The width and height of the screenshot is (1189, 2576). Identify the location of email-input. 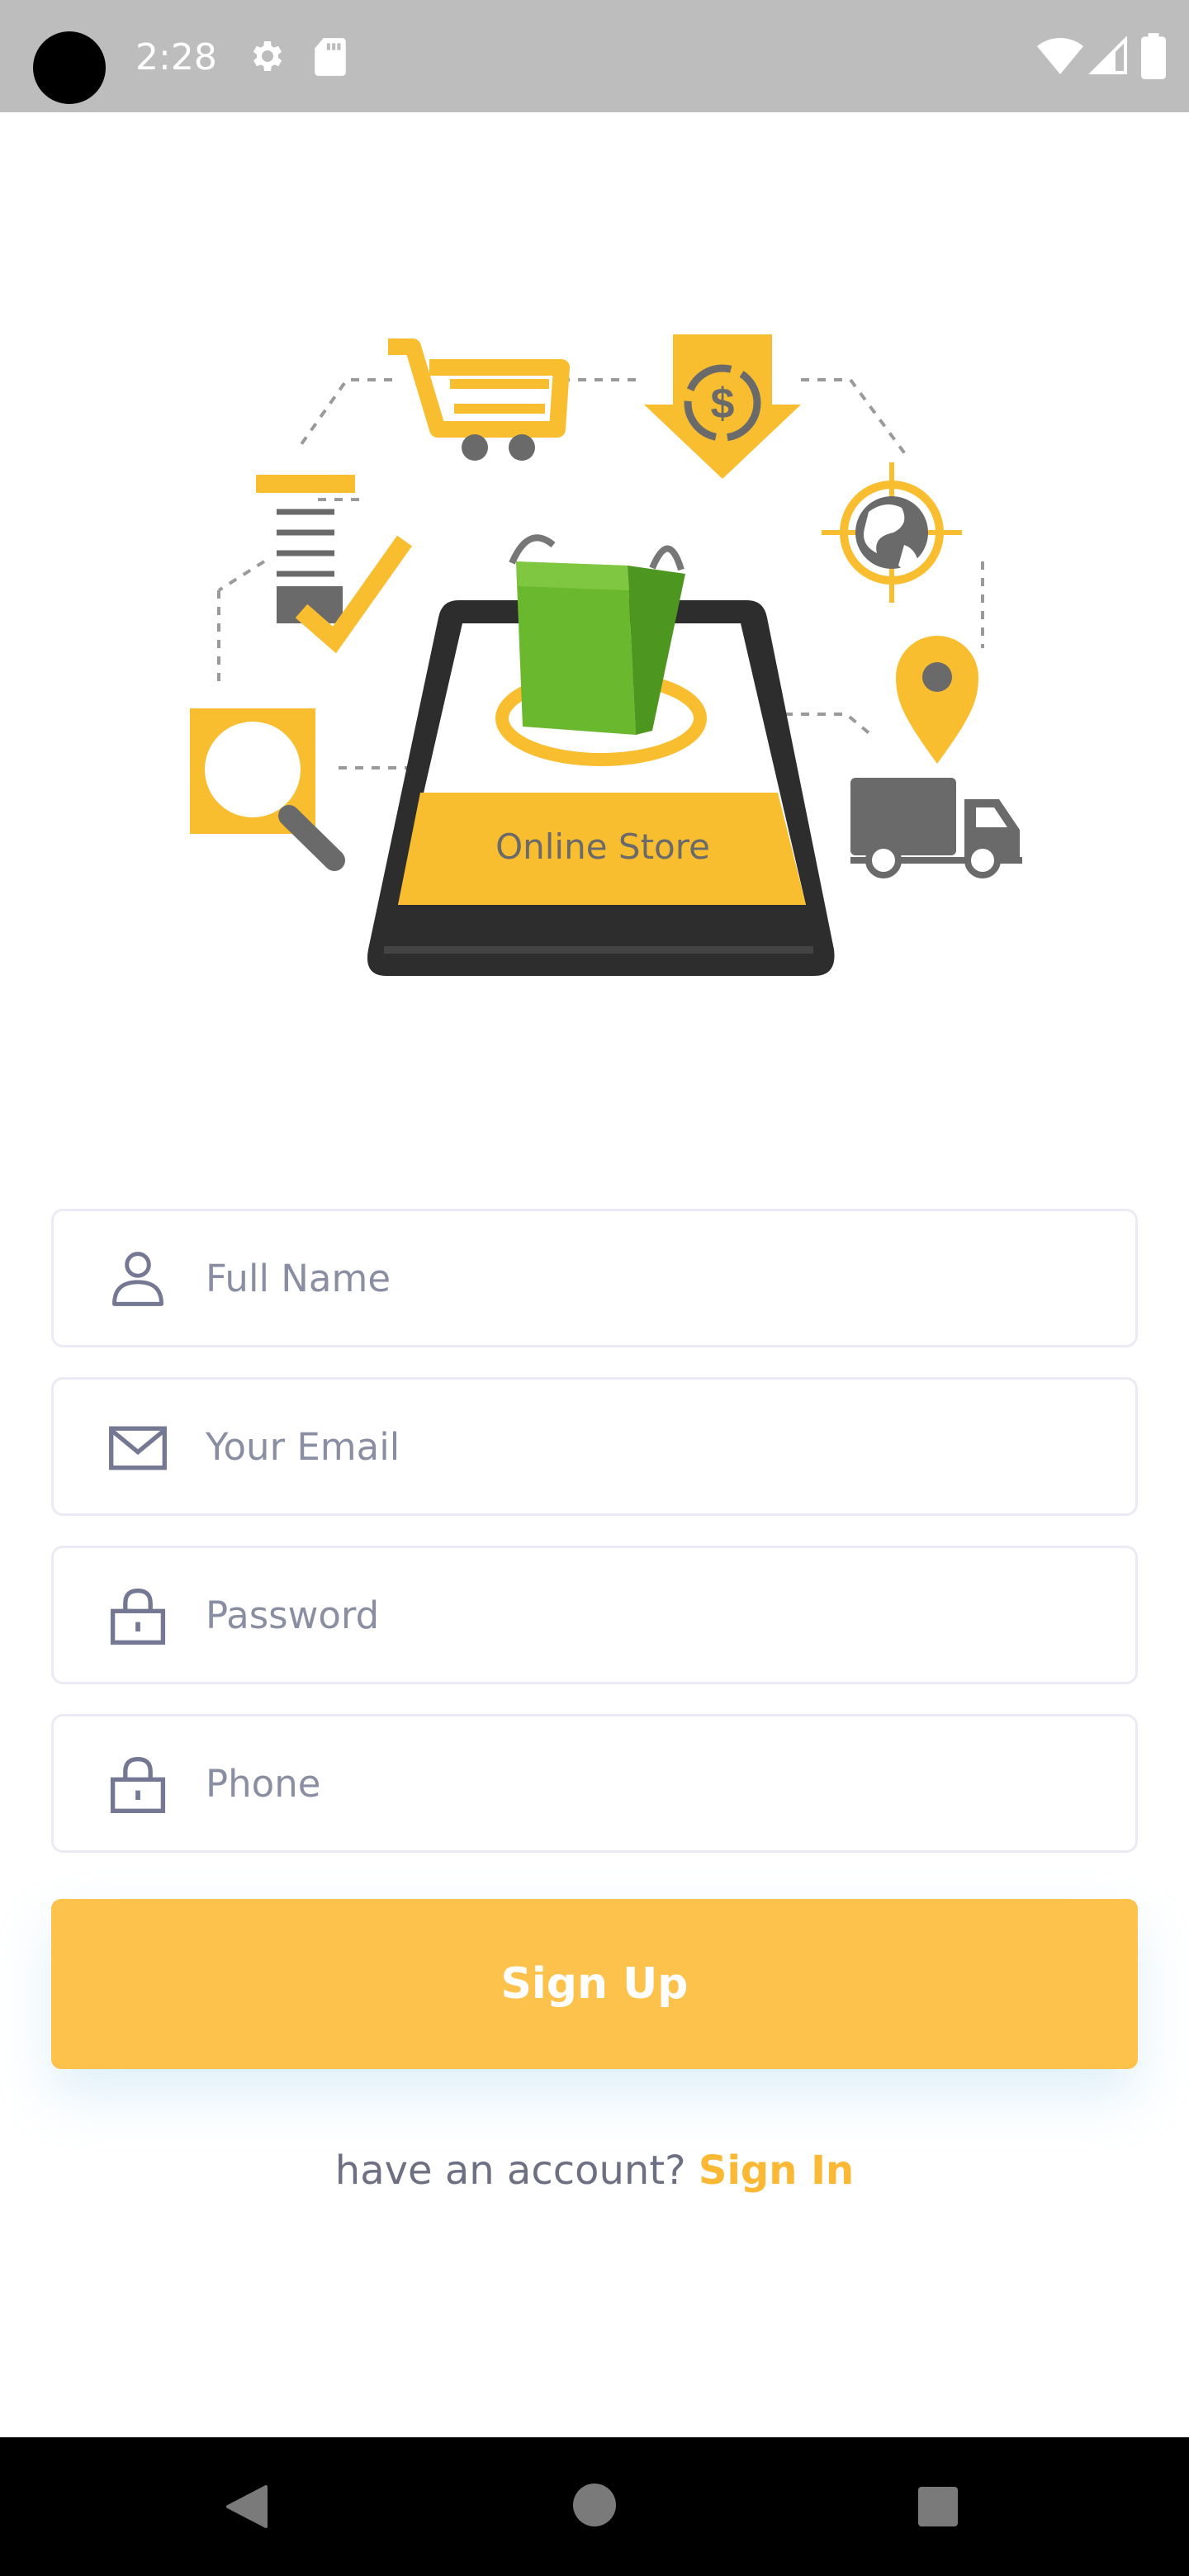
(651, 1446).